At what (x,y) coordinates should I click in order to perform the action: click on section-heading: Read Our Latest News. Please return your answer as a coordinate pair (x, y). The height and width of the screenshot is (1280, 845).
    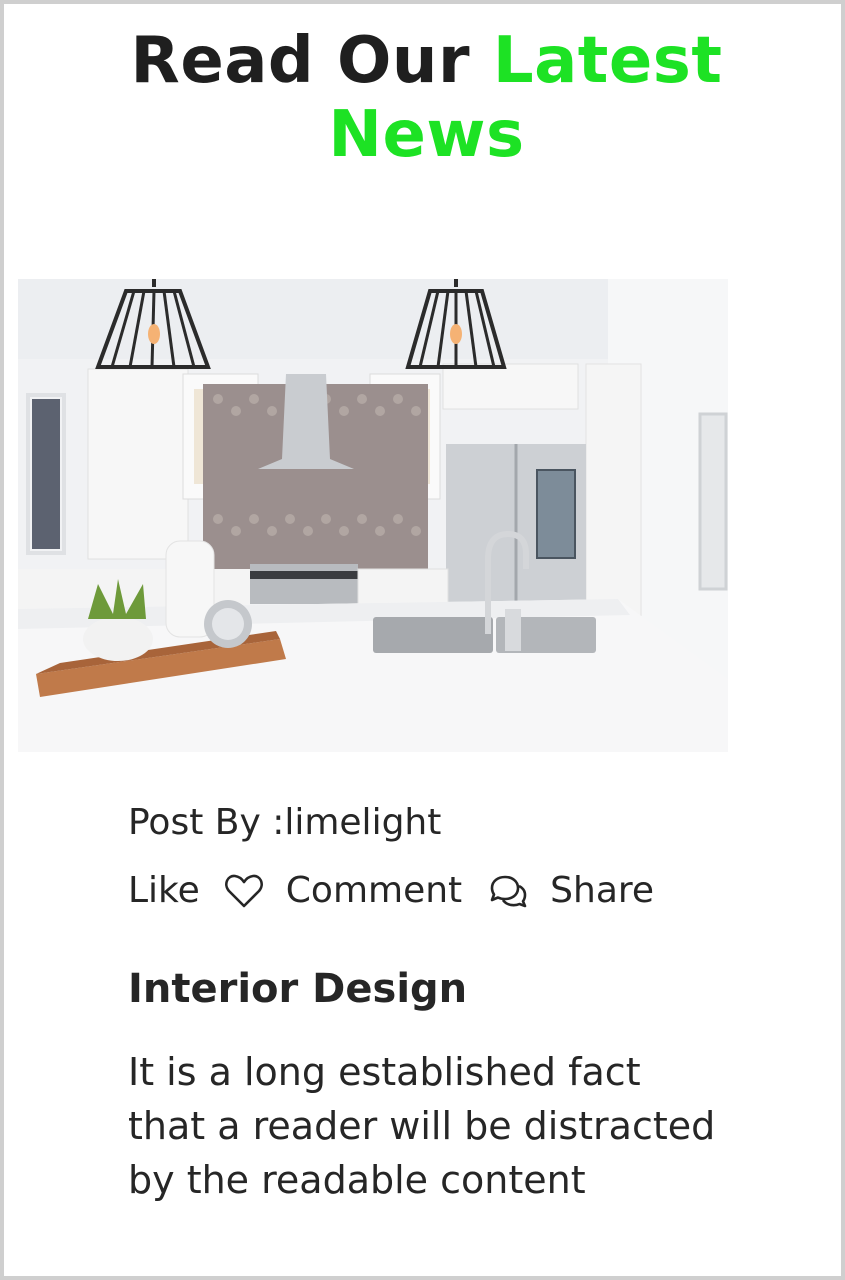
    Looking at the image, I should click on (424, 98).